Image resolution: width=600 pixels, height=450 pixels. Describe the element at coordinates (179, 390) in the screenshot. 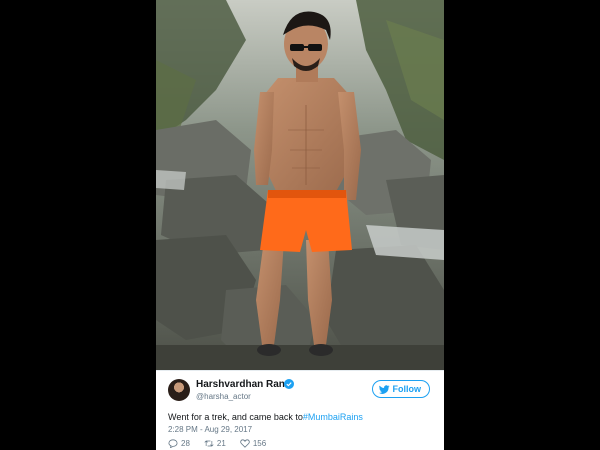

I see `avatar` at that location.